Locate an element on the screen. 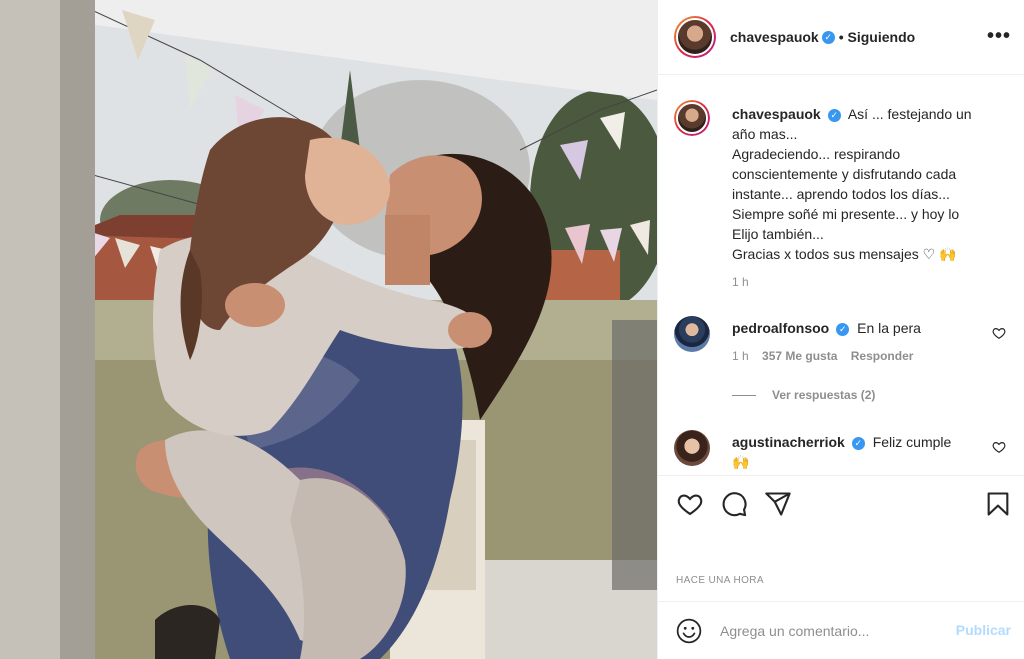 This screenshot has height=659, width=1024. comment-input is located at coordinates (820, 631).